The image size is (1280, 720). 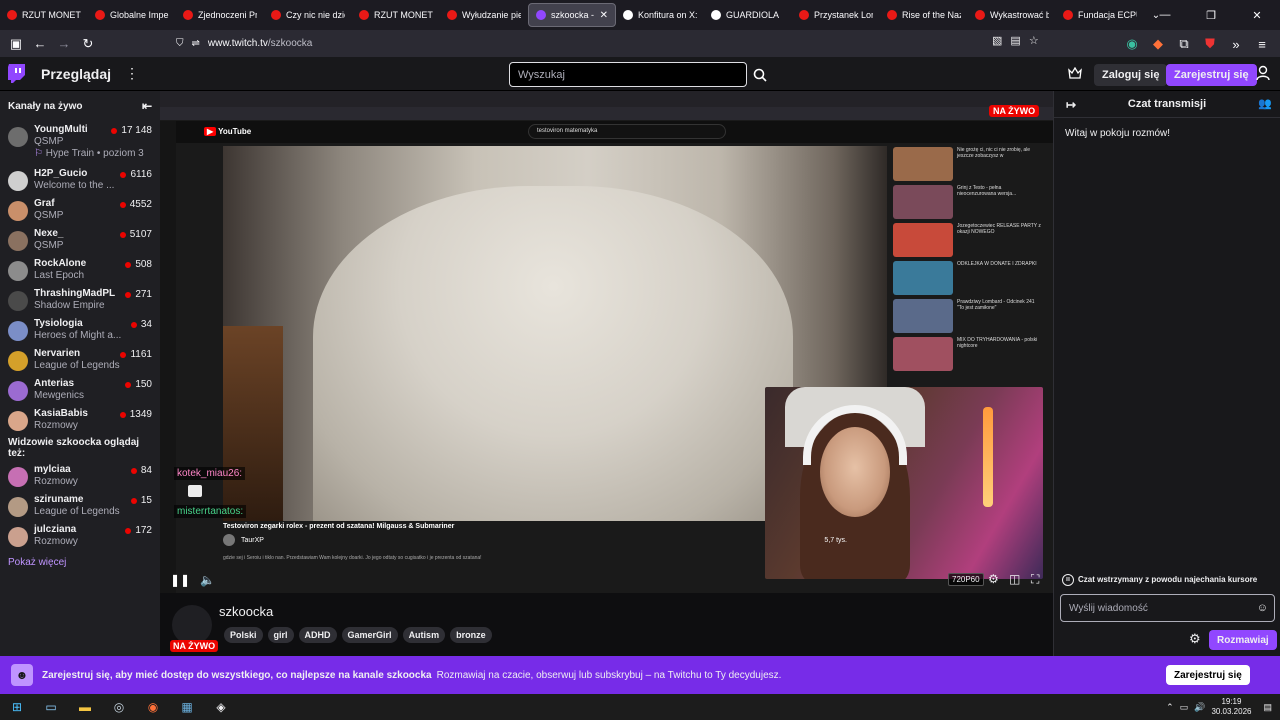 What do you see at coordinates (76, 74) in the screenshot?
I see `browse-link: Przeglądaj` at bounding box center [76, 74].